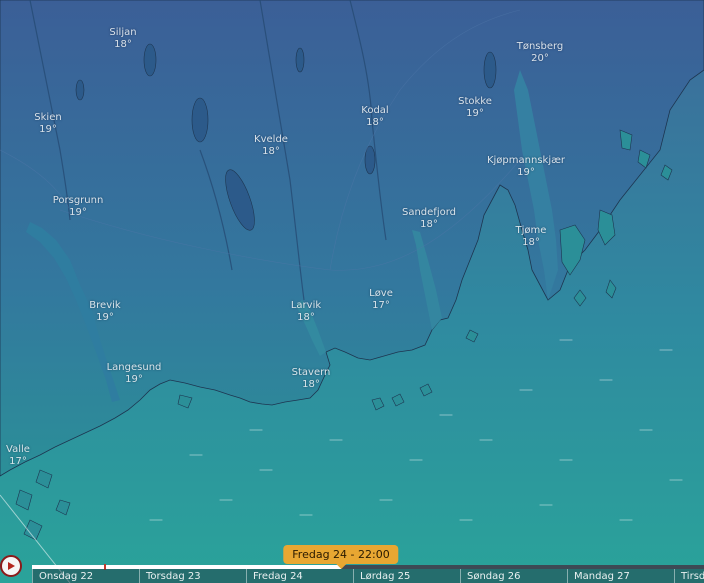 The width and height of the screenshot is (704, 583). Describe the element at coordinates (105, 305) in the screenshot. I see `city-name: Brevik` at that location.